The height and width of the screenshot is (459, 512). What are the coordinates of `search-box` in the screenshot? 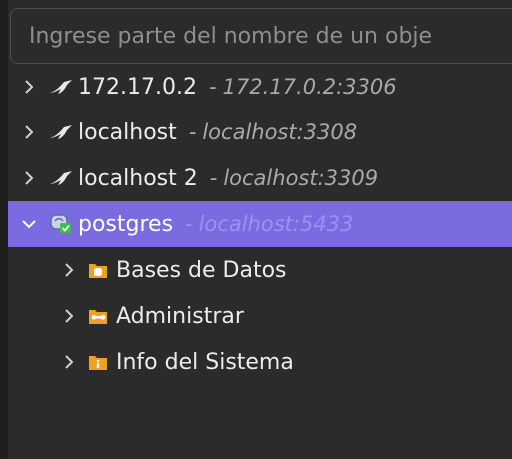 It's located at (261, 36).